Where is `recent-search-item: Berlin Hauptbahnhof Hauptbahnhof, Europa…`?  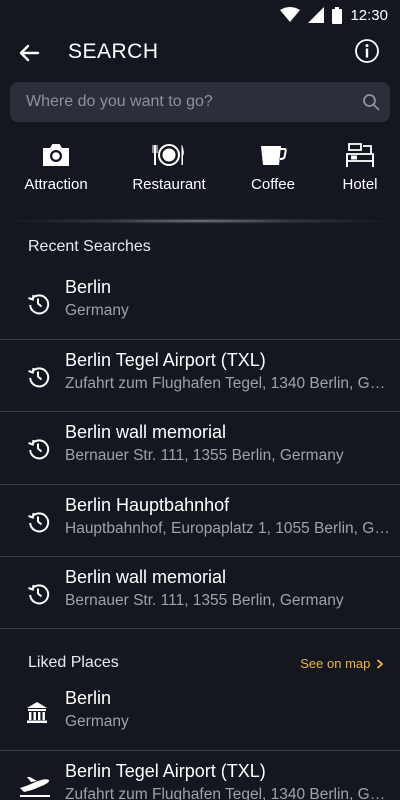
recent-search-item: Berlin Hauptbahnhof Hauptbahnhof, Europa… is located at coordinates (200, 520).